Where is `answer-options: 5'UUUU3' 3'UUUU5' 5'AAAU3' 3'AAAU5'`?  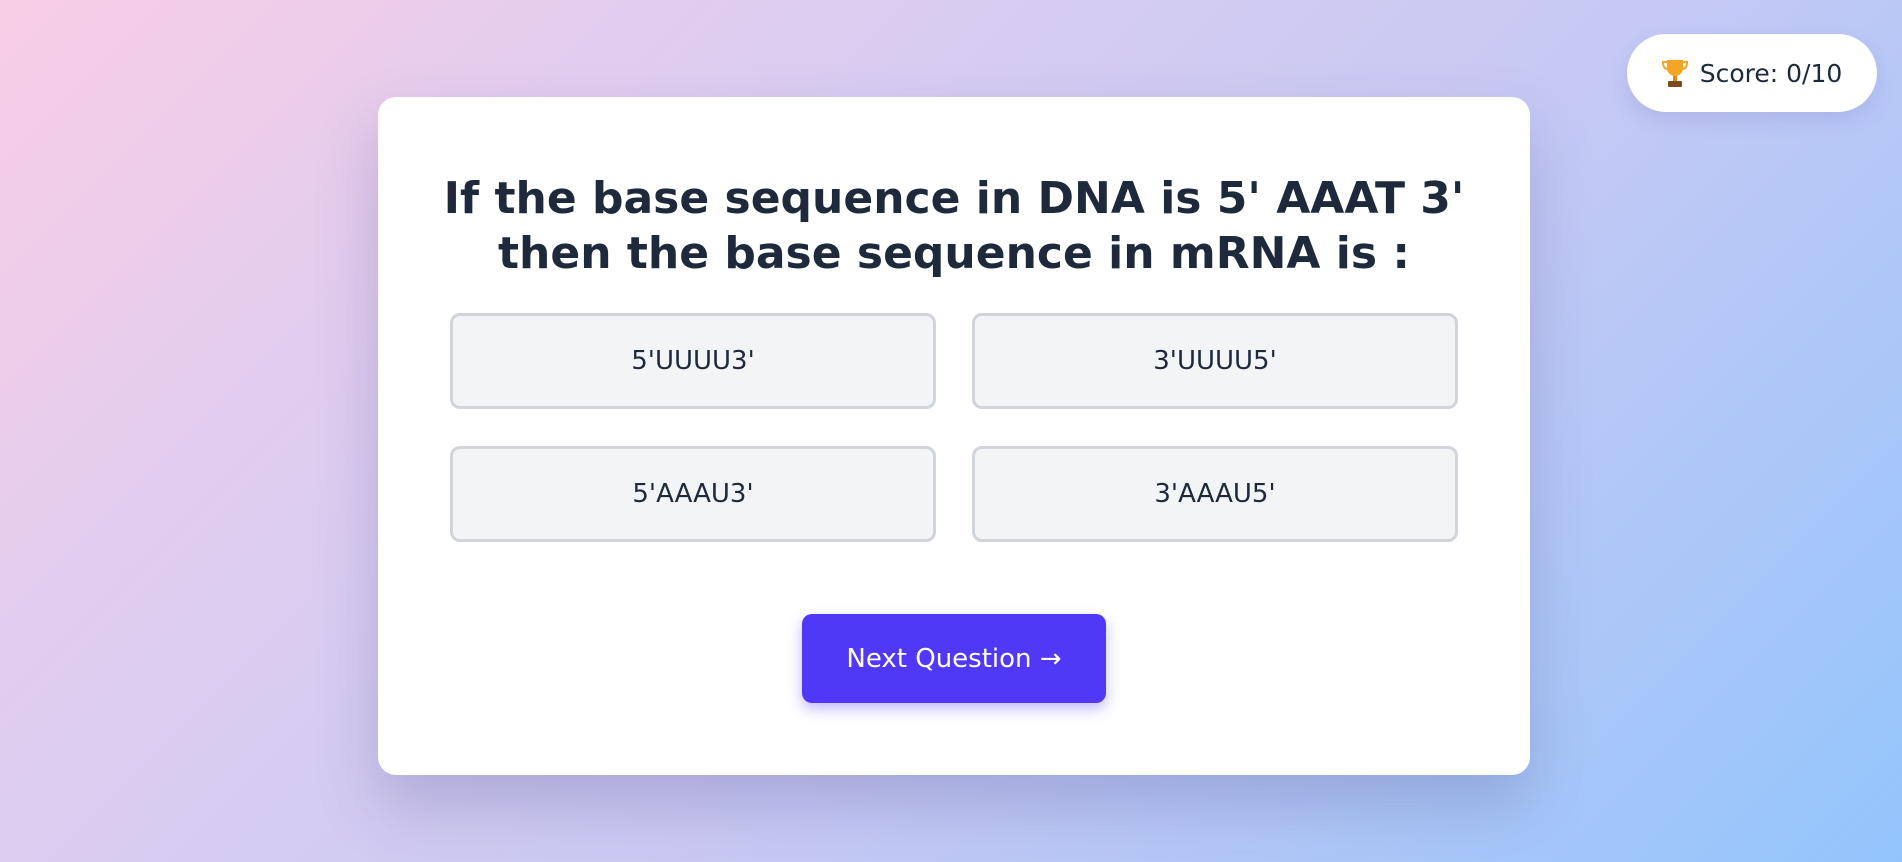 answer-options: 5'UUUU3' 3'UUUU5' 5'AAAU3' 3'AAAU5' is located at coordinates (954, 427).